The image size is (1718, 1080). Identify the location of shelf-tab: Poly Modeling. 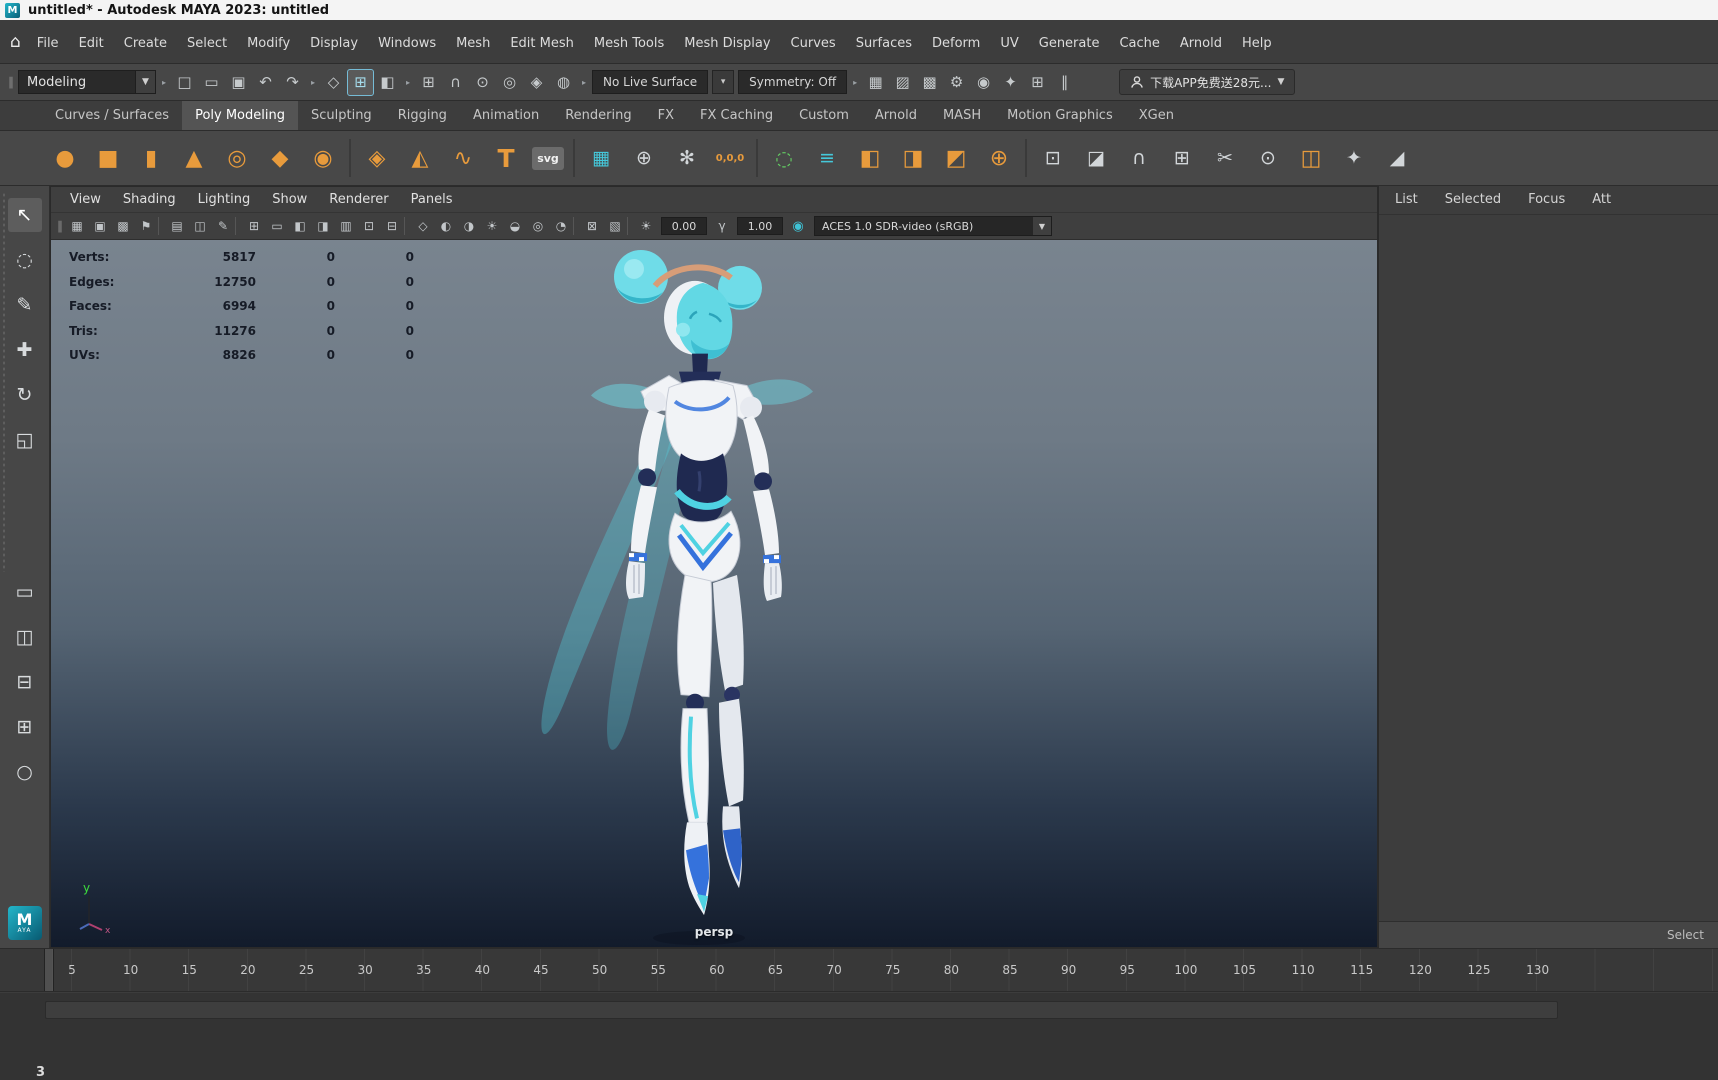
(240, 115).